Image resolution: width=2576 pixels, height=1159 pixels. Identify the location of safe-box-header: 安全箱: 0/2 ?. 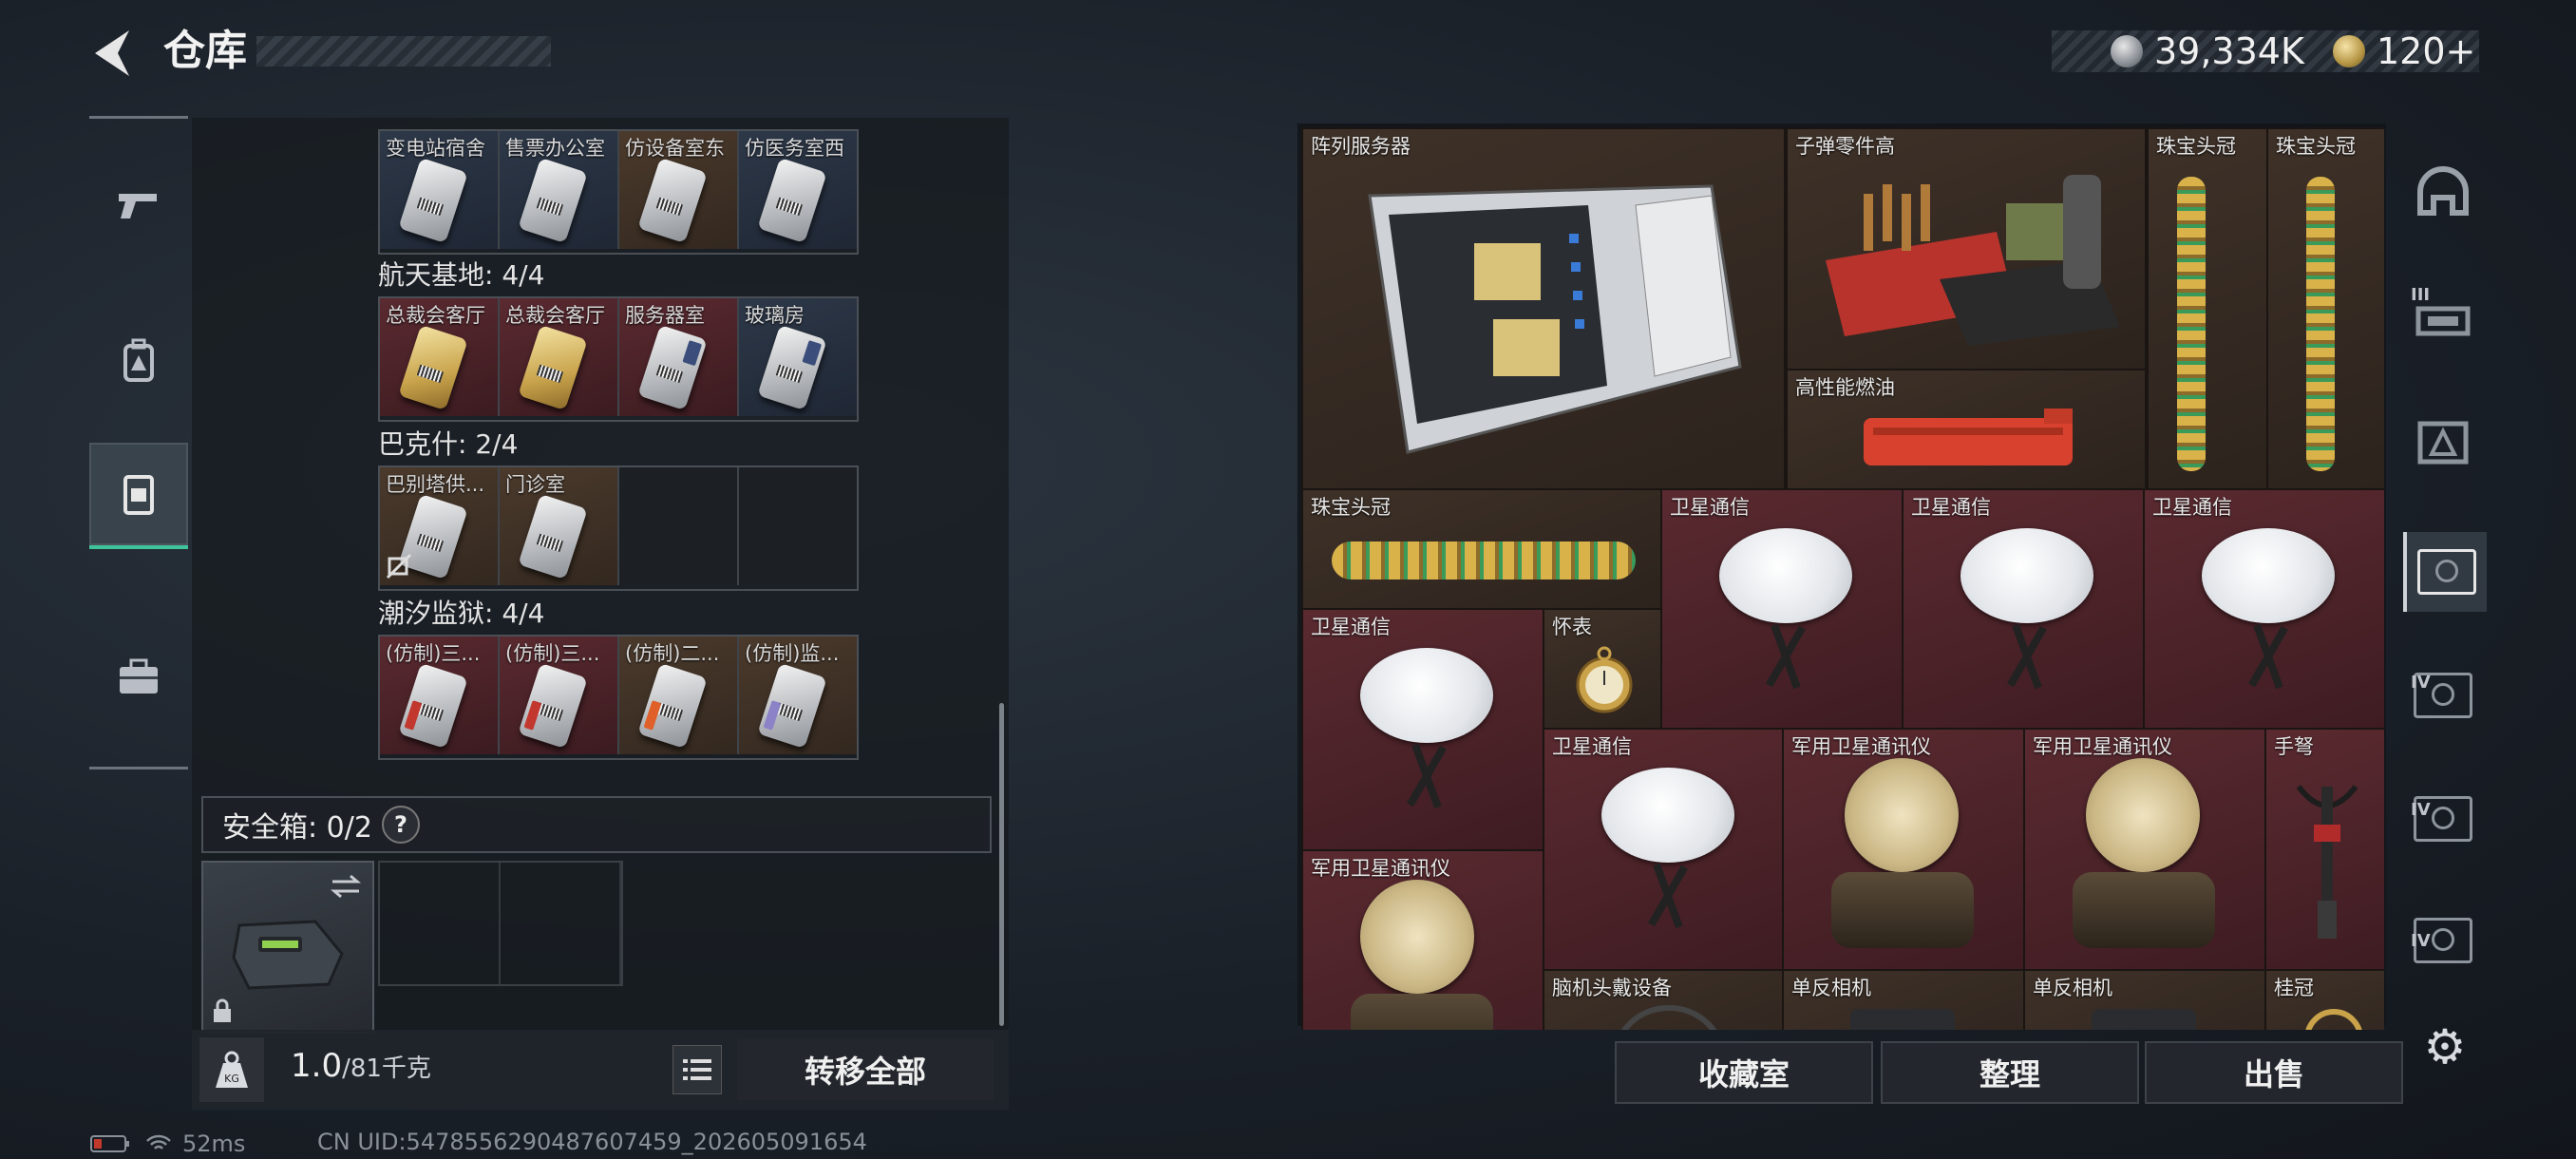
(596, 824).